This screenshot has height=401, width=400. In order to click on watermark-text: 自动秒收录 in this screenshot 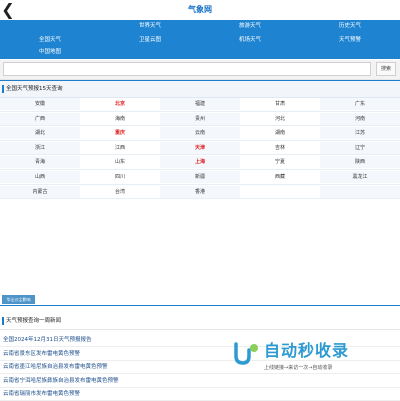, I will do `click(307, 350)`.